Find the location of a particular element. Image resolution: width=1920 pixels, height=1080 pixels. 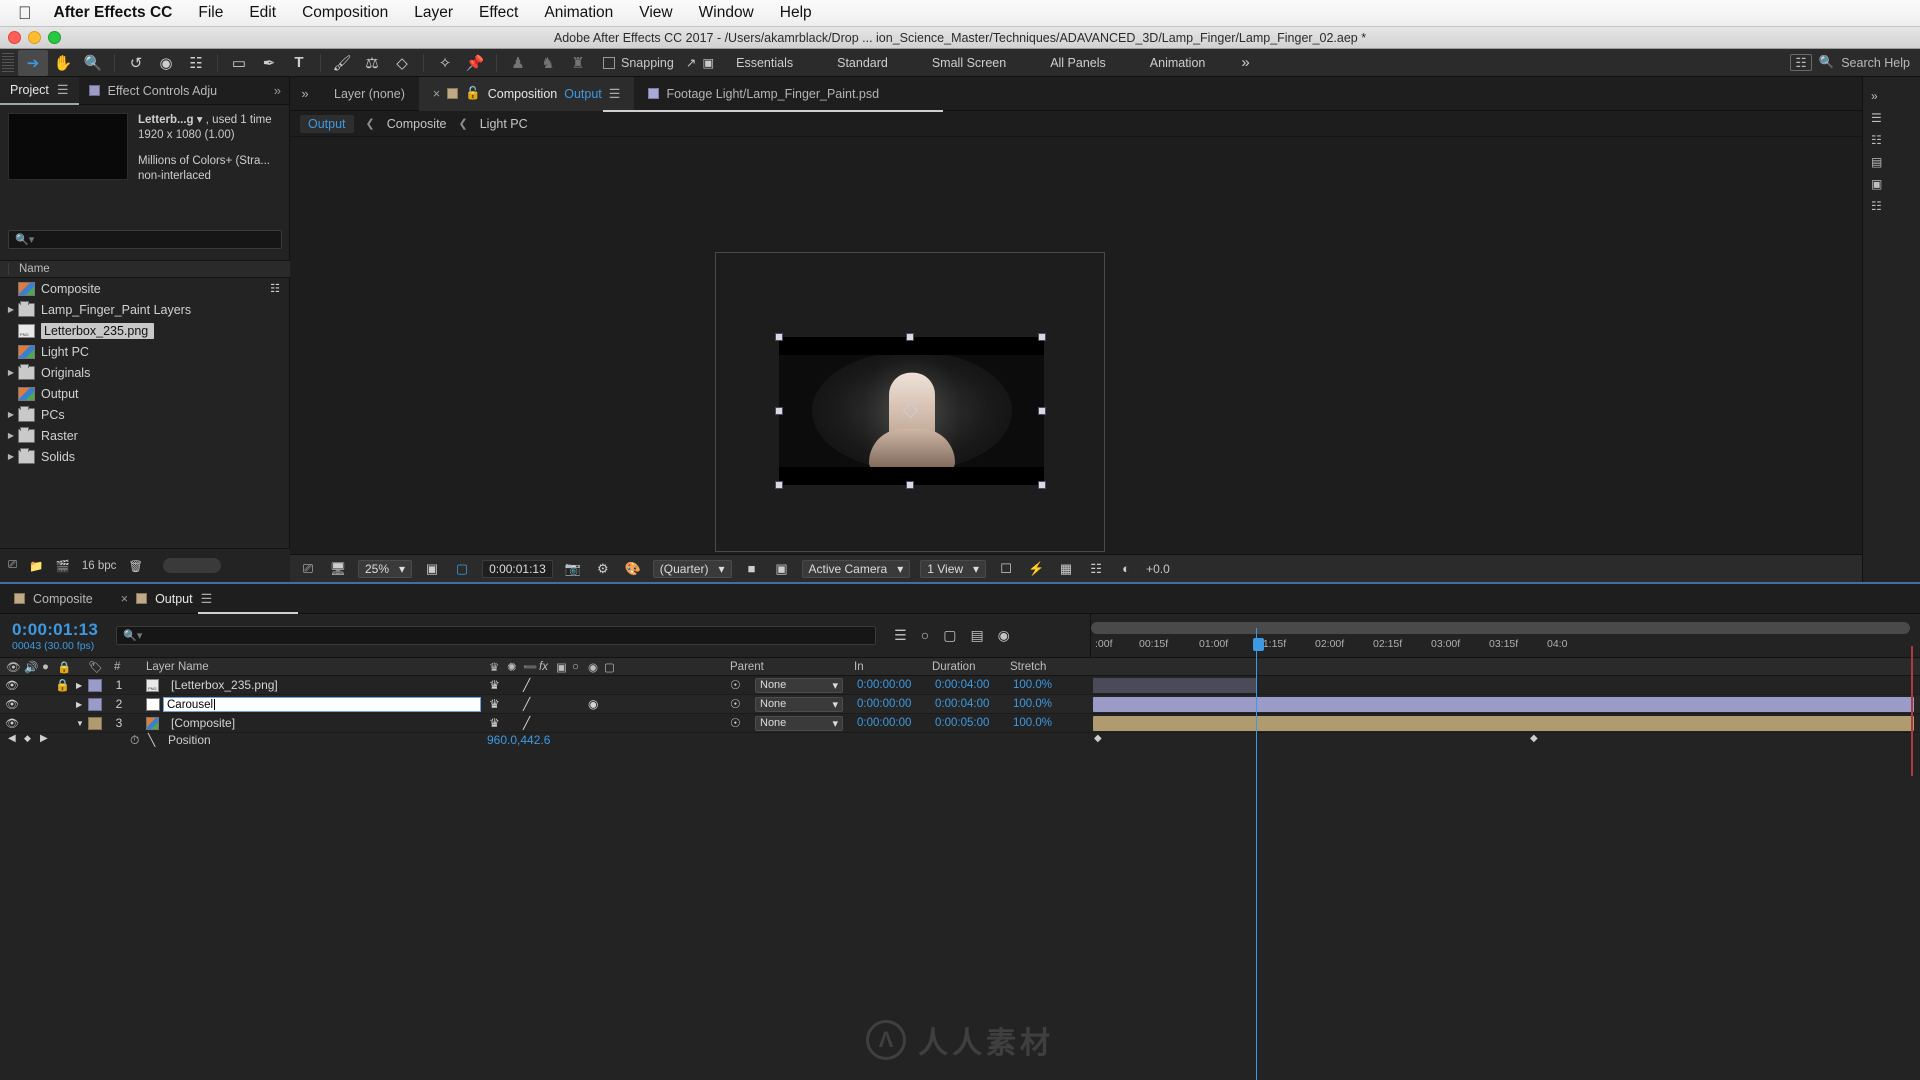

list-item: ▶ Originals is located at coordinates (145, 372).